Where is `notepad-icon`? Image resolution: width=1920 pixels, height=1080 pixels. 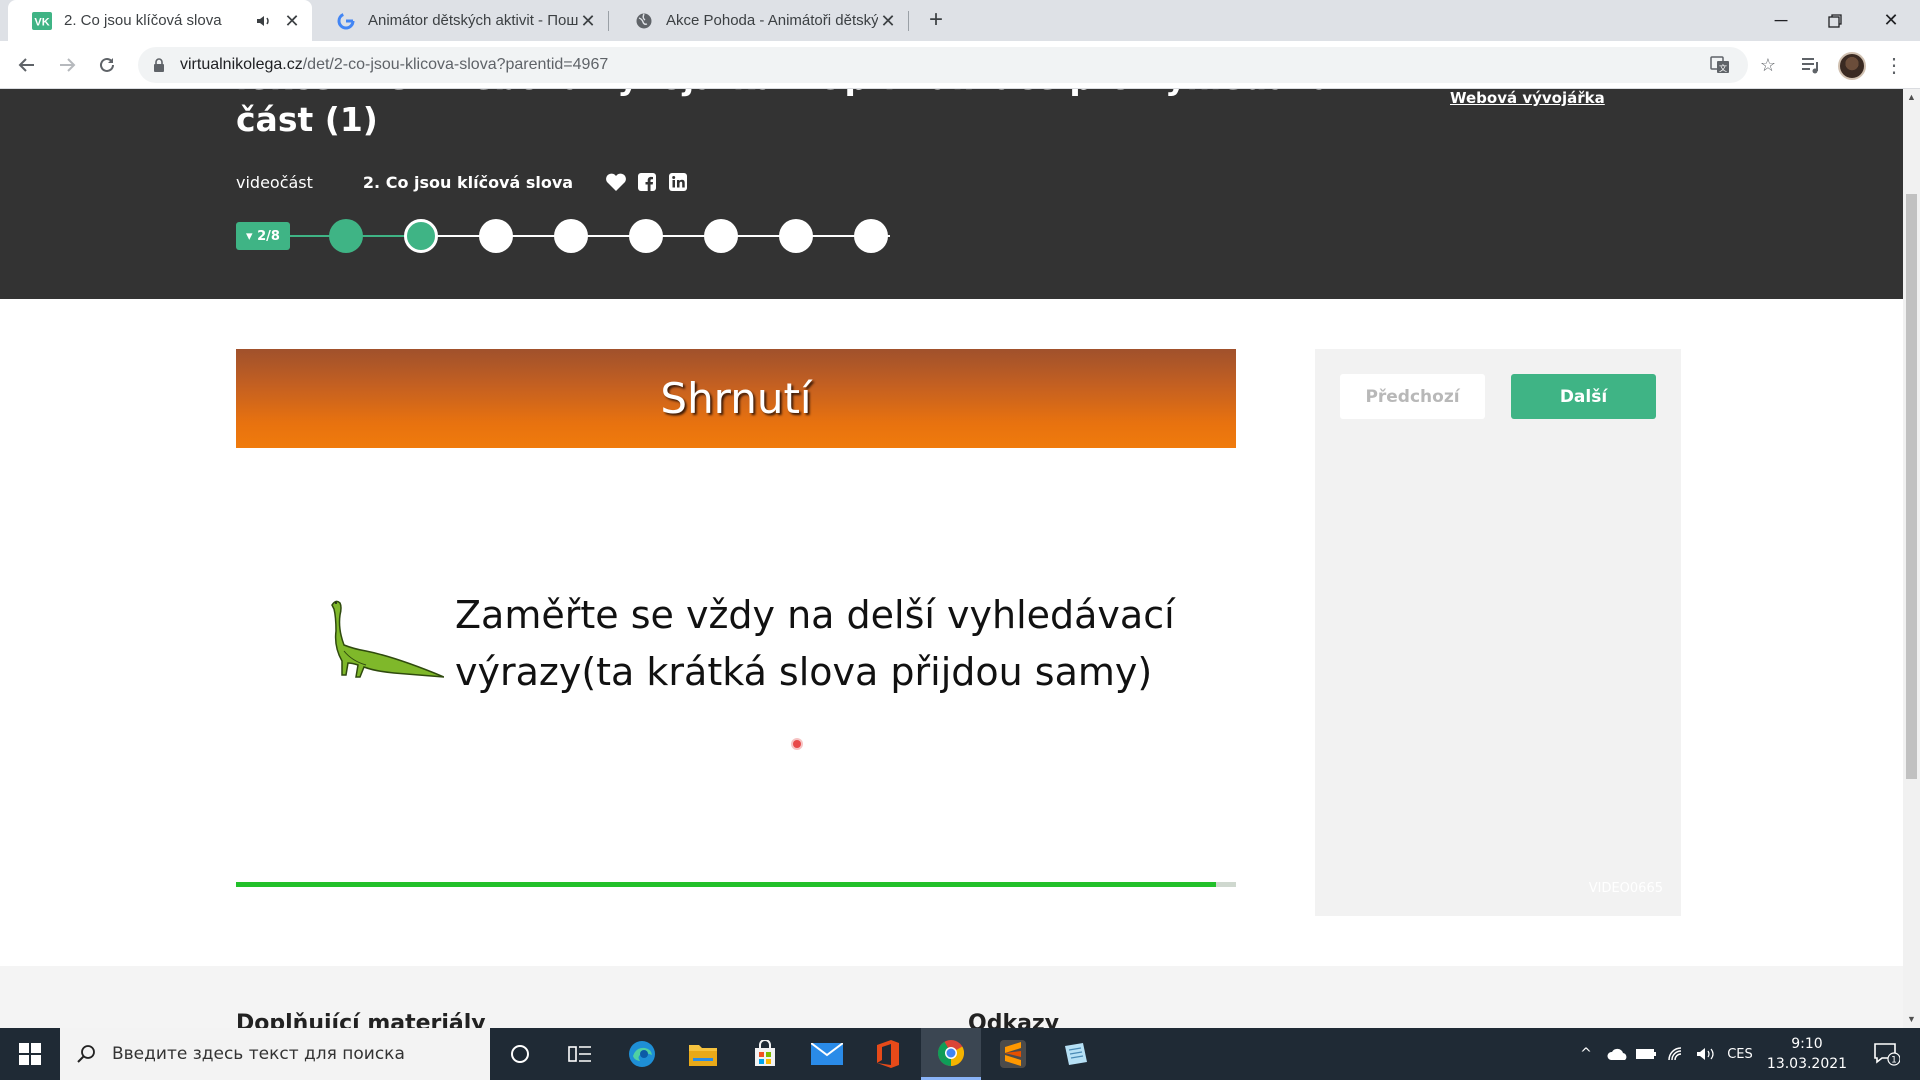 notepad-icon is located at coordinates (1075, 1054).